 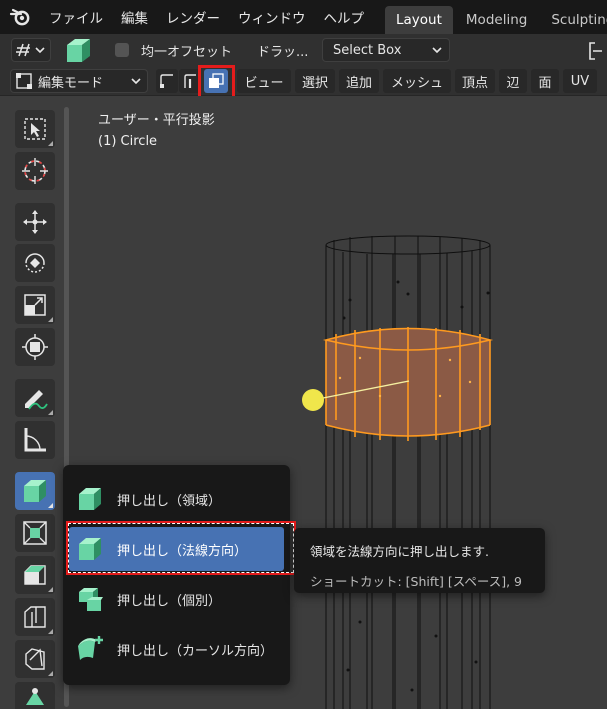 I want to click on viewport-header: 編集モード ビュー 選択 追加 メッシュ 頂点 辺 面 UV, so click(x=303, y=83).